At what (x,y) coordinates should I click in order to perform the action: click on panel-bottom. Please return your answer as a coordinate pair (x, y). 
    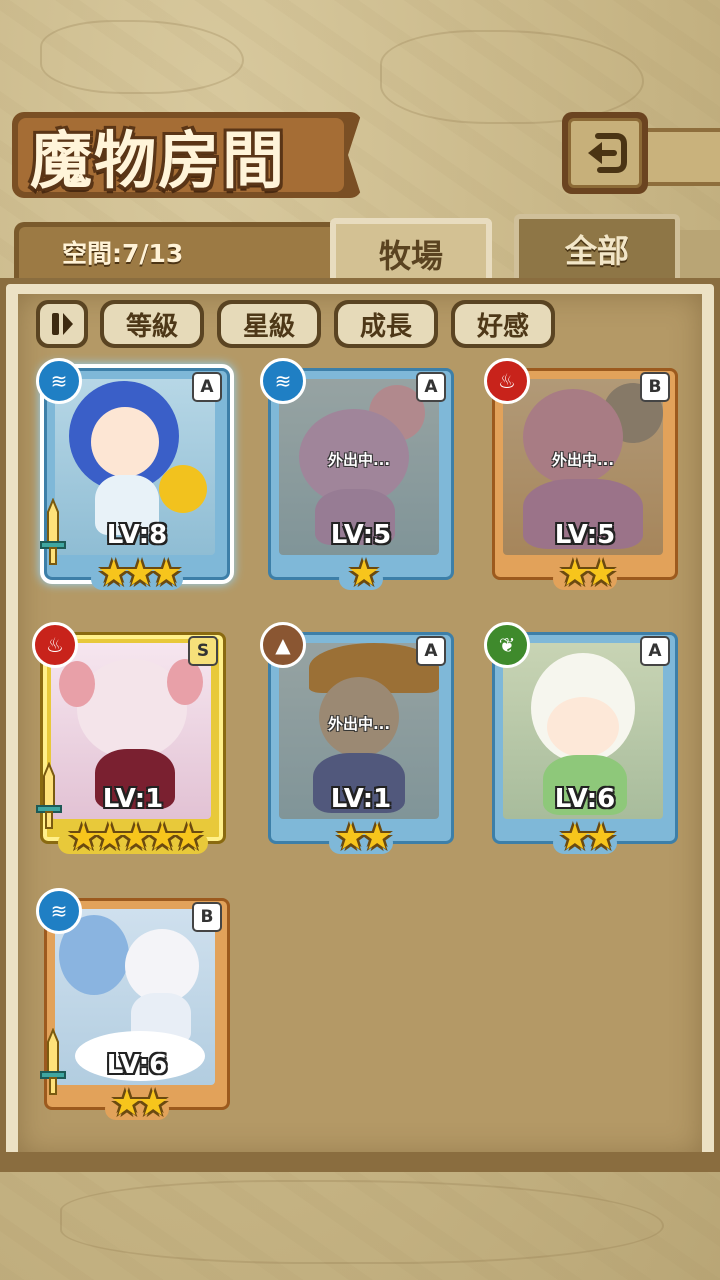
    Looking at the image, I should click on (360, 1162).